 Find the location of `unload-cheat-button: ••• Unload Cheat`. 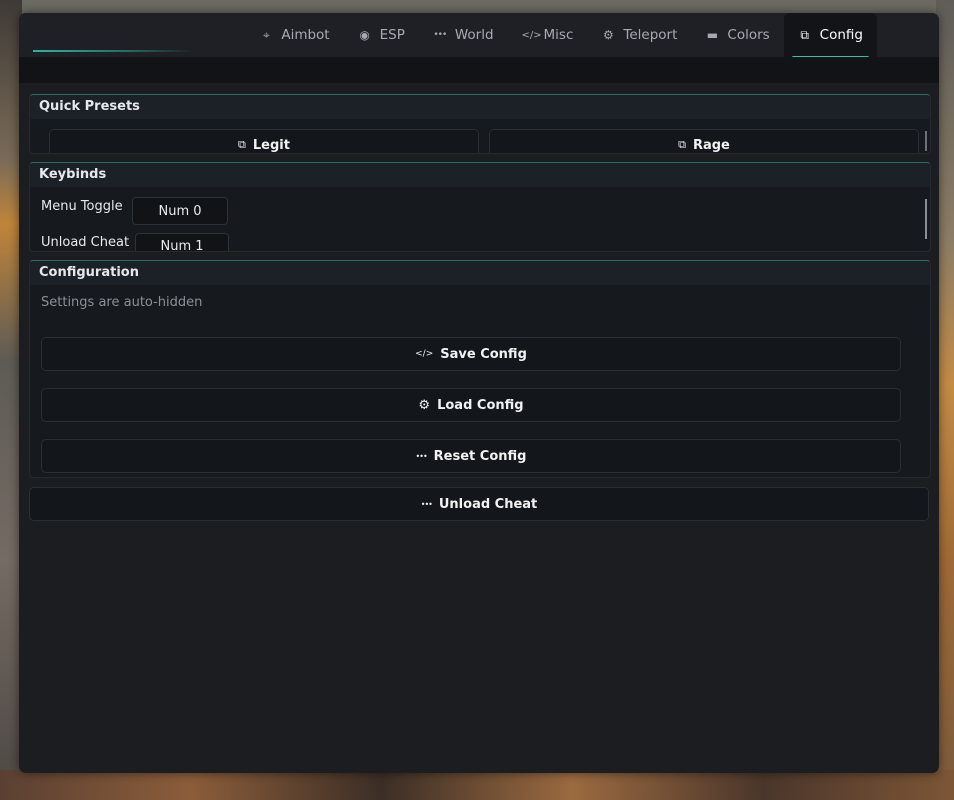

unload-cheat-button: ••• Unload Cheat is located at coordinates (479, 504).